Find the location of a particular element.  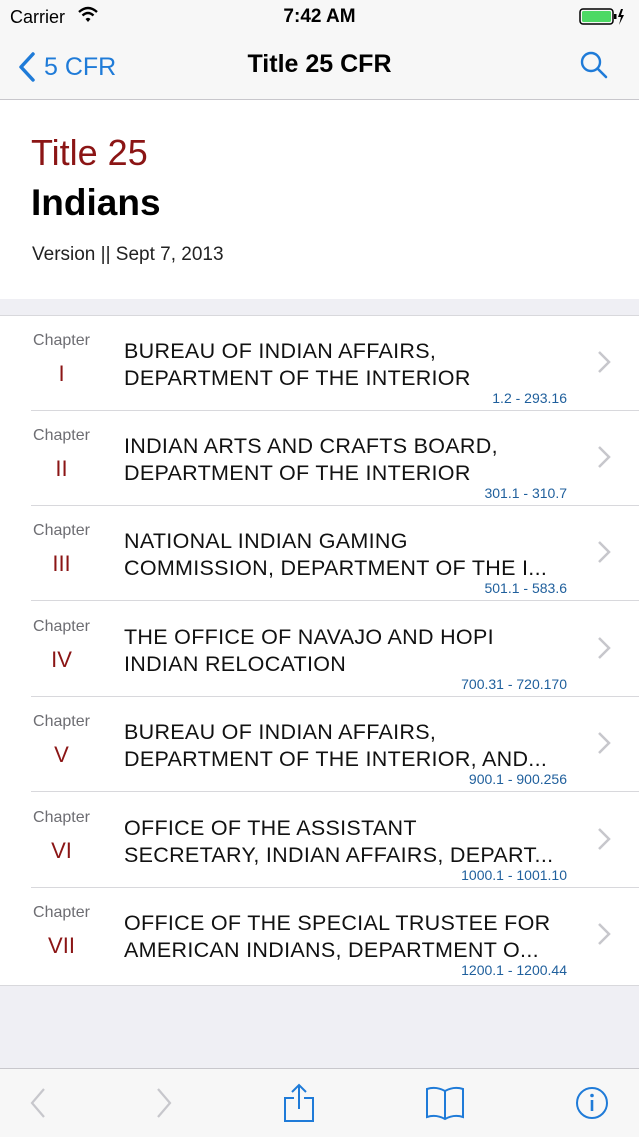

chapter-range: 301.1 - 310.7 is located at coordinates (525, 493).